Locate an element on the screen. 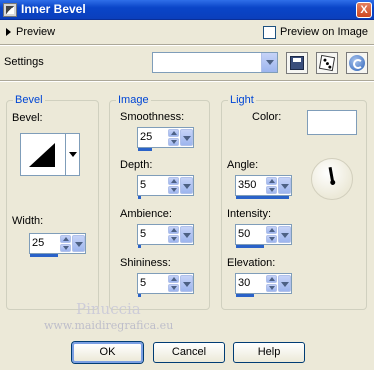  shininess-spinner: 5 is located at coordinates (165, 285).